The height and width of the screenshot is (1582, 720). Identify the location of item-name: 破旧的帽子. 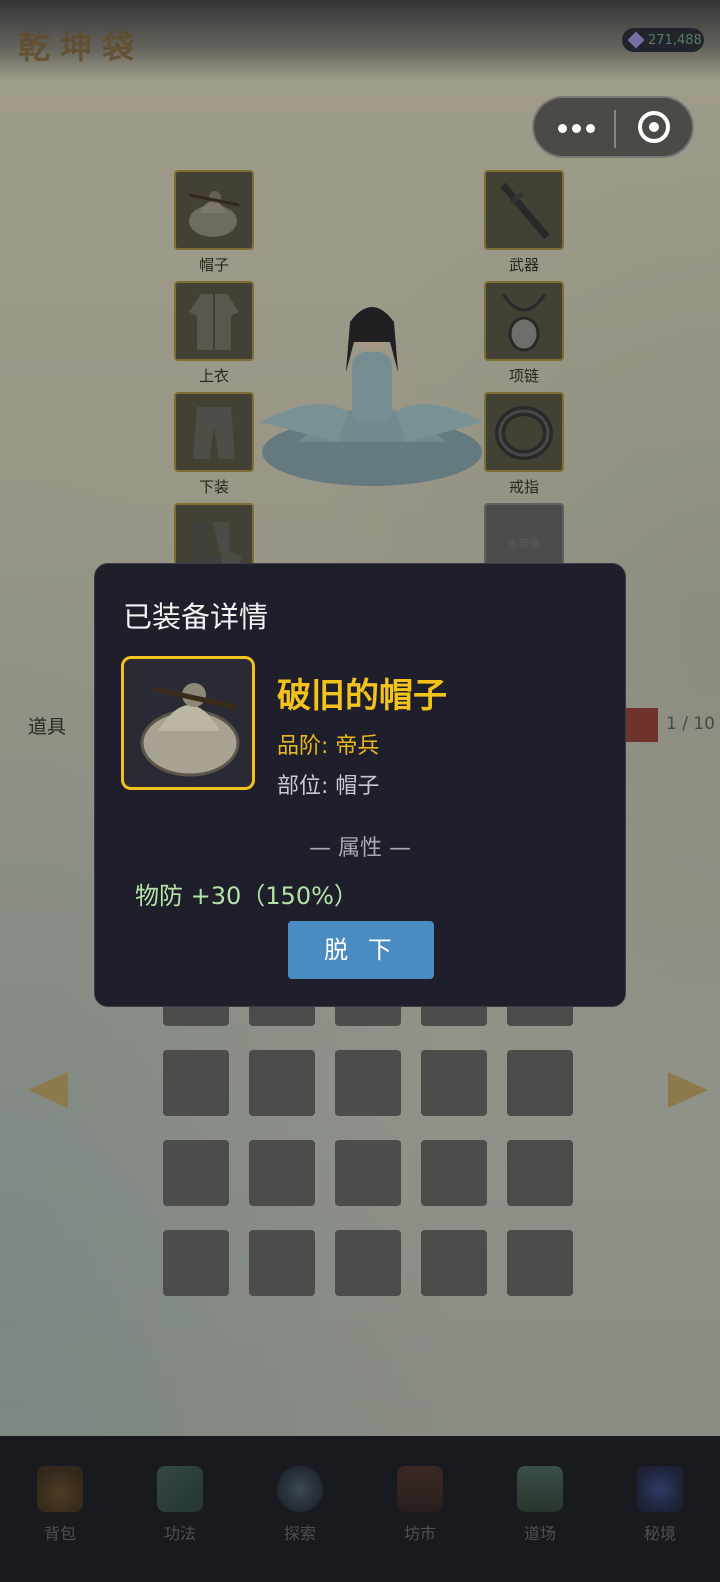
(362, 696).